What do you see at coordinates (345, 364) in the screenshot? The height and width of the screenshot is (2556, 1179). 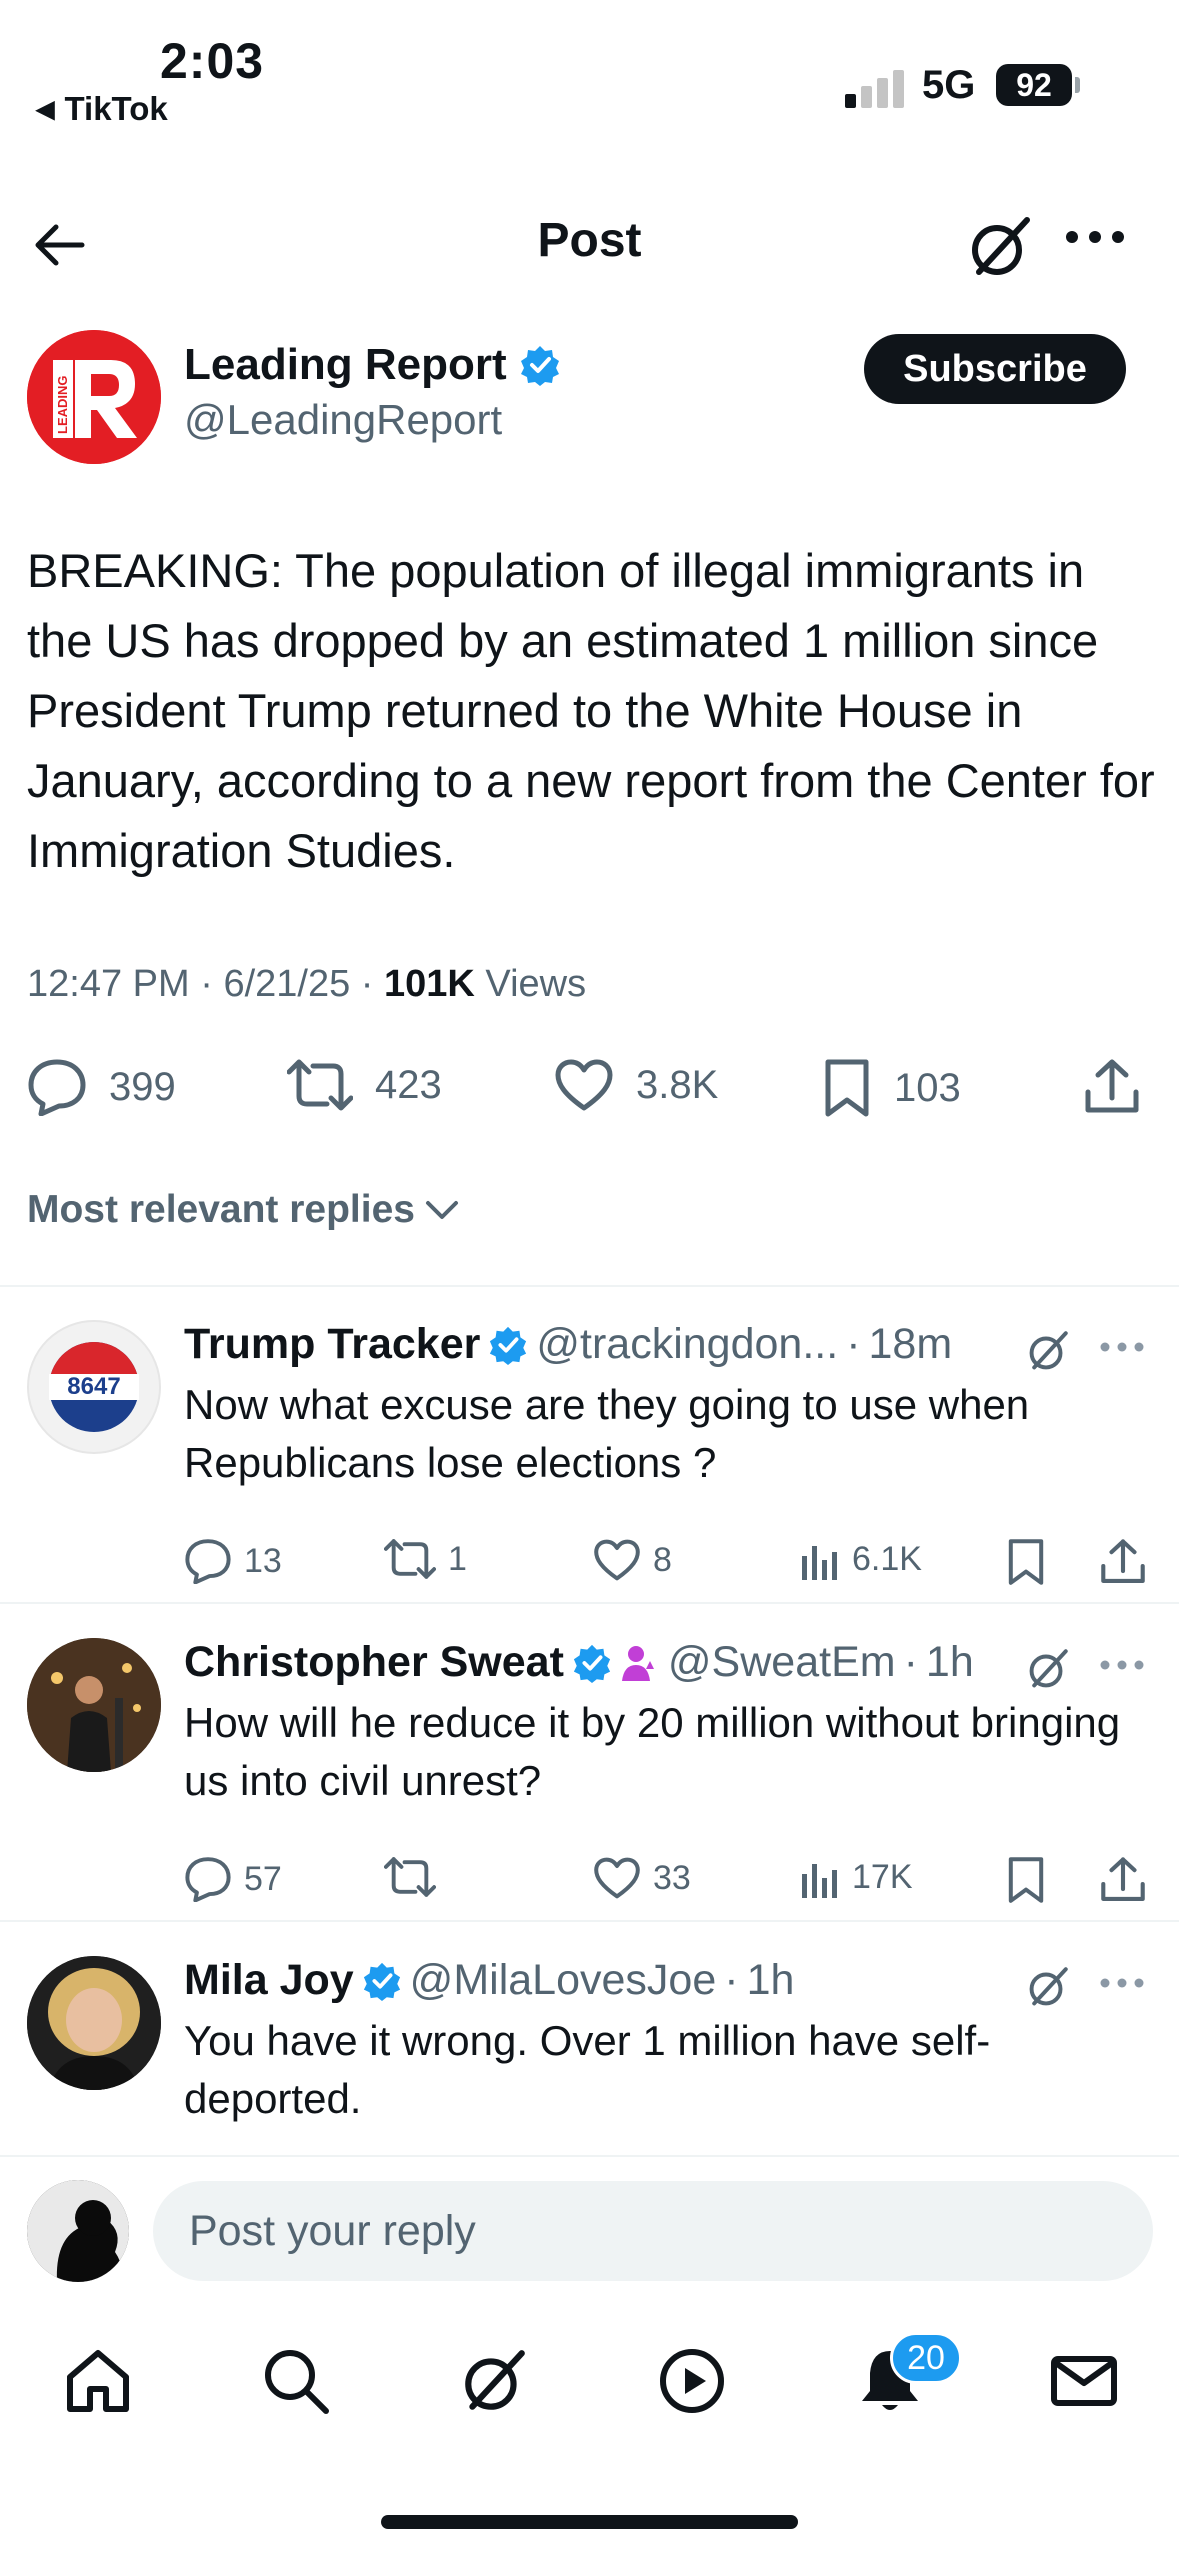 I see `author-name: Leading Report` at bounding box center [345, 364].